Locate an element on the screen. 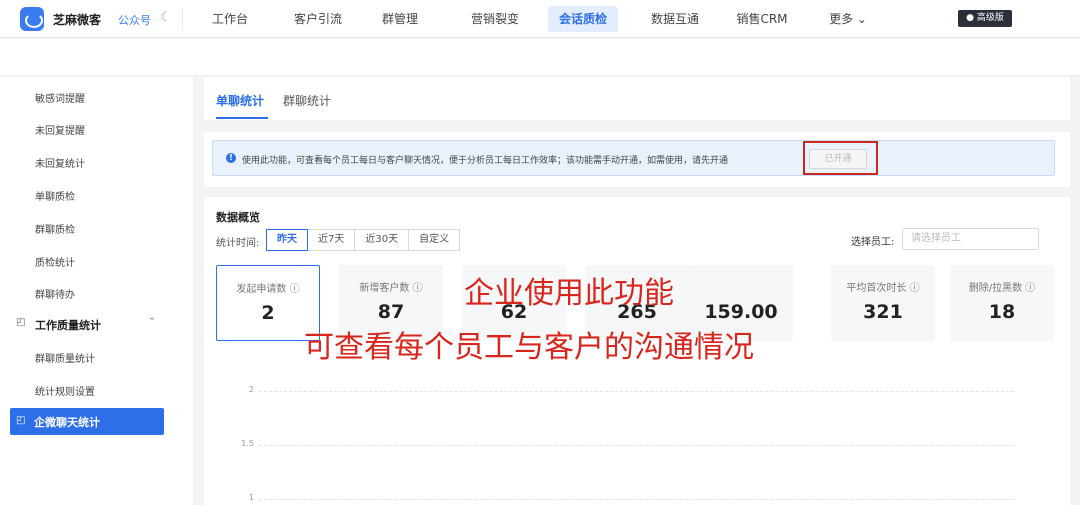  sidebar-item-label: 质检统计 is located at coordinates (55, 263).